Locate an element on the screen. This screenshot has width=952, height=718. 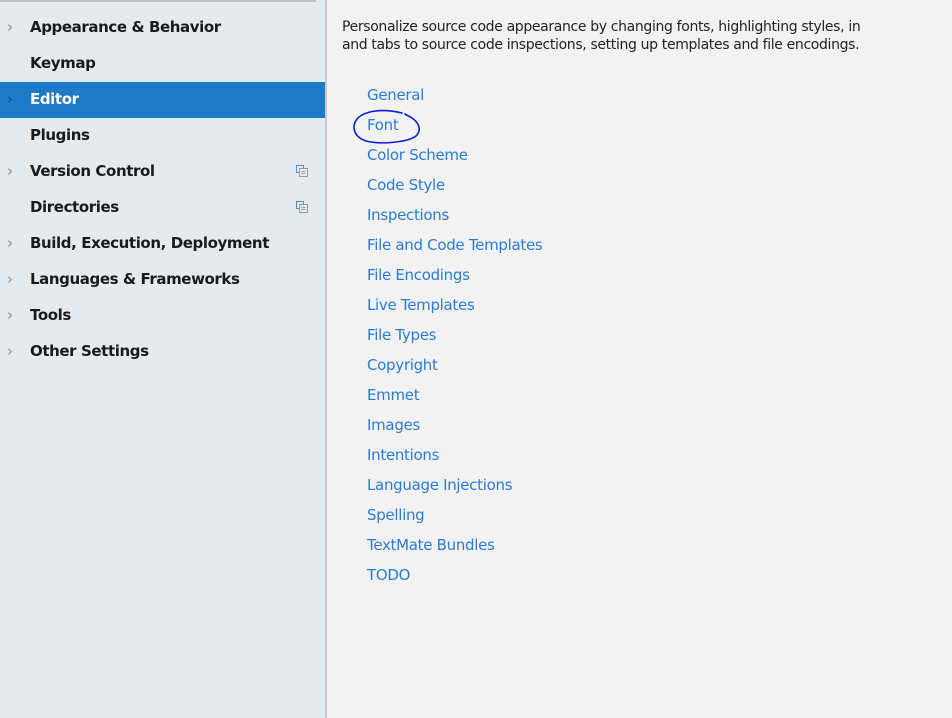
link-textmate-bundles: TextMate Bundles is located at coordinates (454, 549).